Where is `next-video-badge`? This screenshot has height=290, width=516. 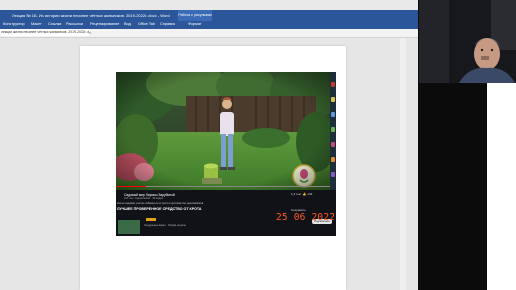
next-video-badge is located at coordinates (151, 219).